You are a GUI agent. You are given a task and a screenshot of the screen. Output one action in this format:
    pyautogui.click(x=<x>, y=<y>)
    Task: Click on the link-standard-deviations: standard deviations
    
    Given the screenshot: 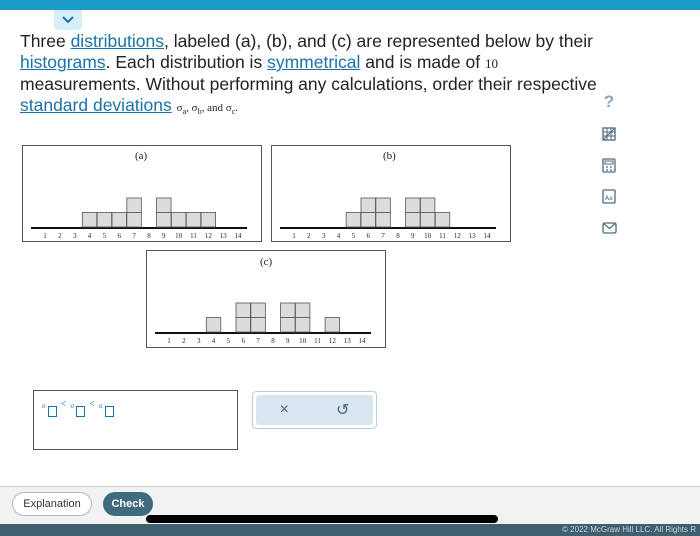 What is the action you would take?
    pyautogui.click(x=96, y=105)
    